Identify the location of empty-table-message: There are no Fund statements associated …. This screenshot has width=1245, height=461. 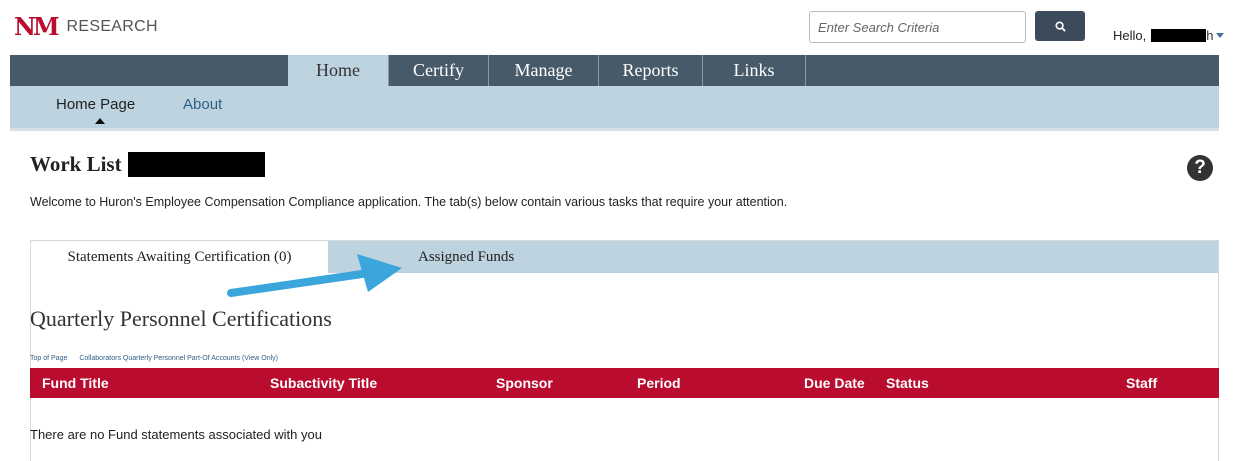
(176, 434).